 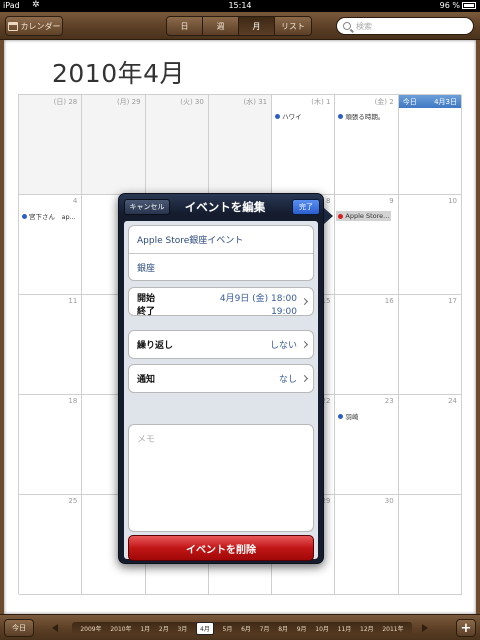 I want to click on calendar-event: 羽崎, so click(x=348, y=416).